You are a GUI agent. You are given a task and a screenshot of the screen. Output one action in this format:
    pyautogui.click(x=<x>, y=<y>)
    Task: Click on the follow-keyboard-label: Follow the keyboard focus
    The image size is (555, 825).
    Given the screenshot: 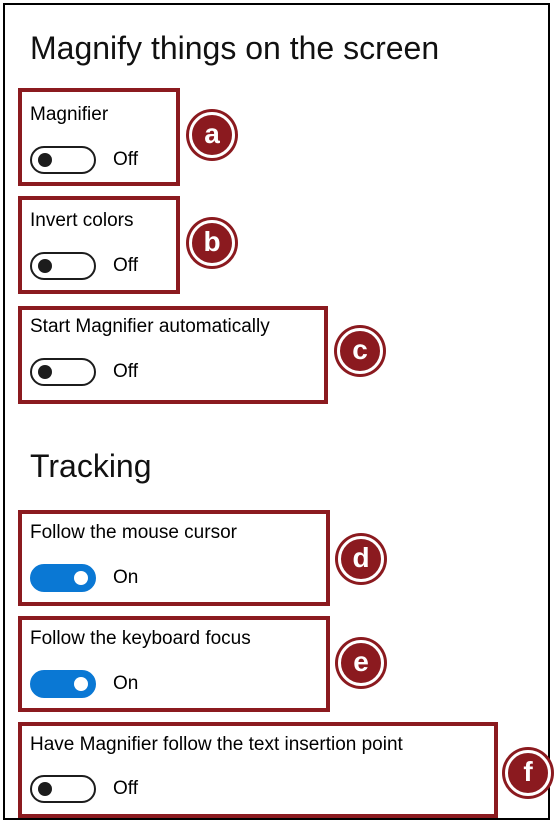 What is the action you would take?
    pyautogui.click(x=140, y=638)
    